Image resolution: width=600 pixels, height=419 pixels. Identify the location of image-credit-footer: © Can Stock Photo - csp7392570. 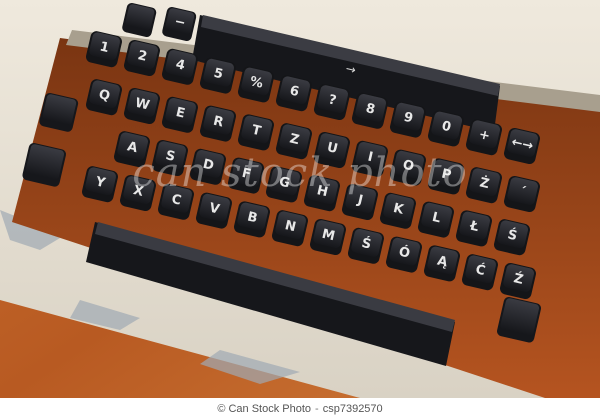
(300, 408).